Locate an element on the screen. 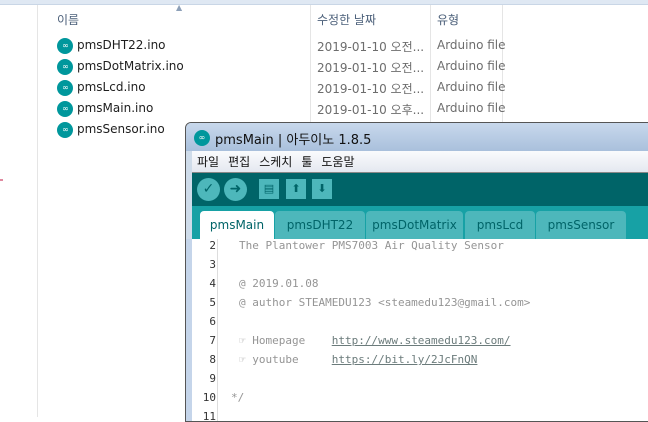 The width and height of the screenshot is (648, 422). line-number: 3 is located at coordinates (212, 264).